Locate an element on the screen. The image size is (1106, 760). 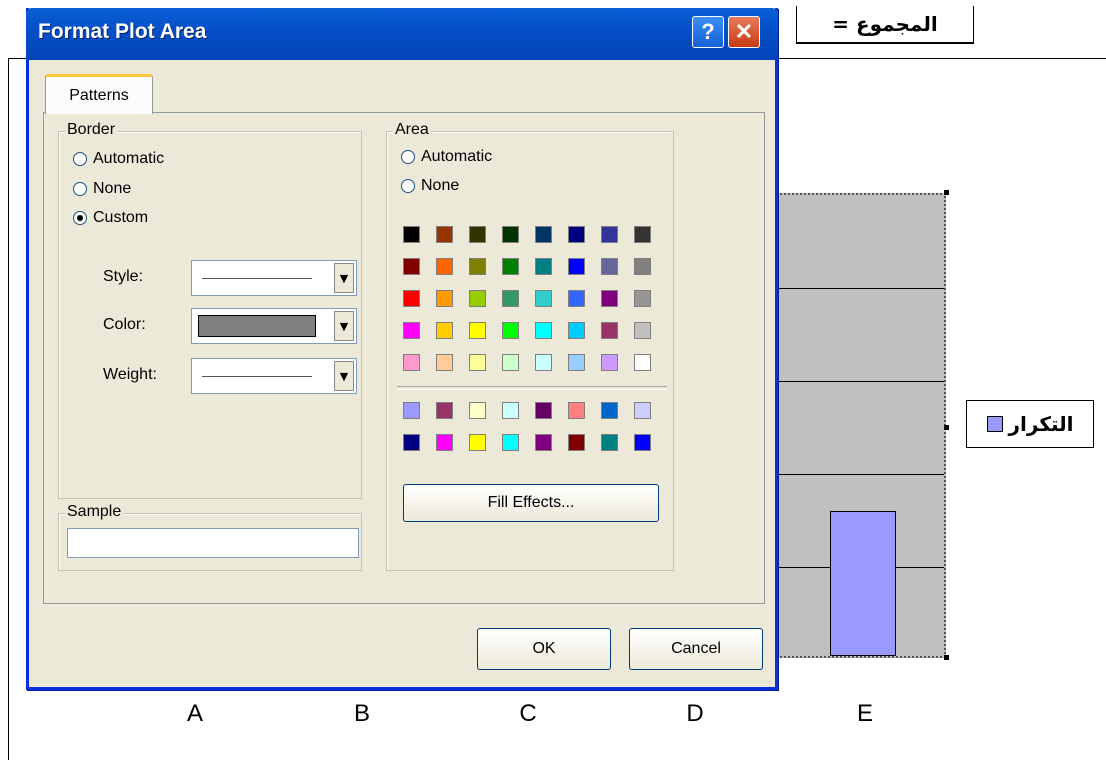
help-button: ? is located at coordinates (708, 32).